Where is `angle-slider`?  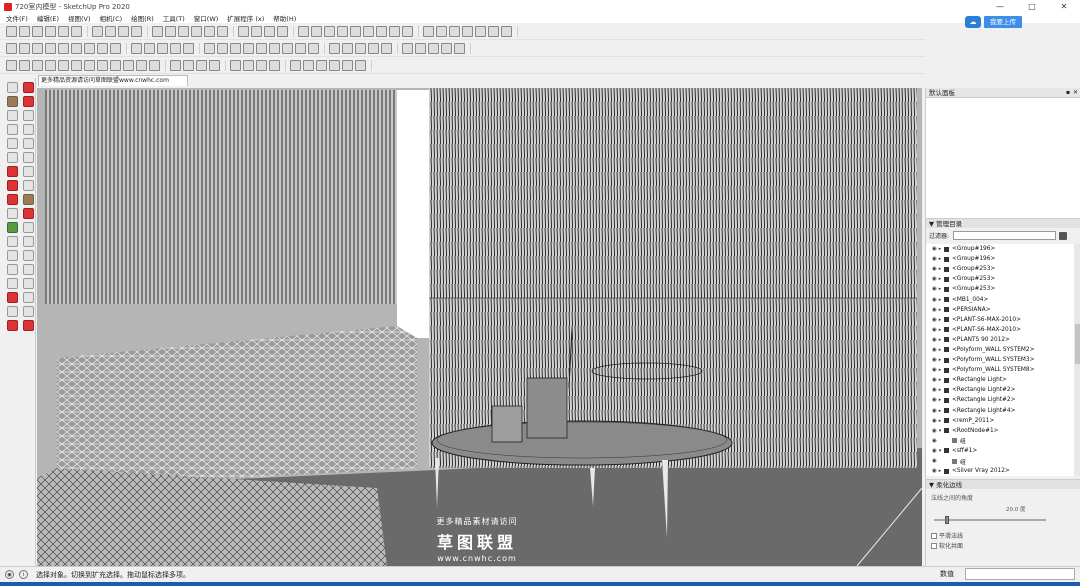
angle-slider is located at coordinates (990, 520).